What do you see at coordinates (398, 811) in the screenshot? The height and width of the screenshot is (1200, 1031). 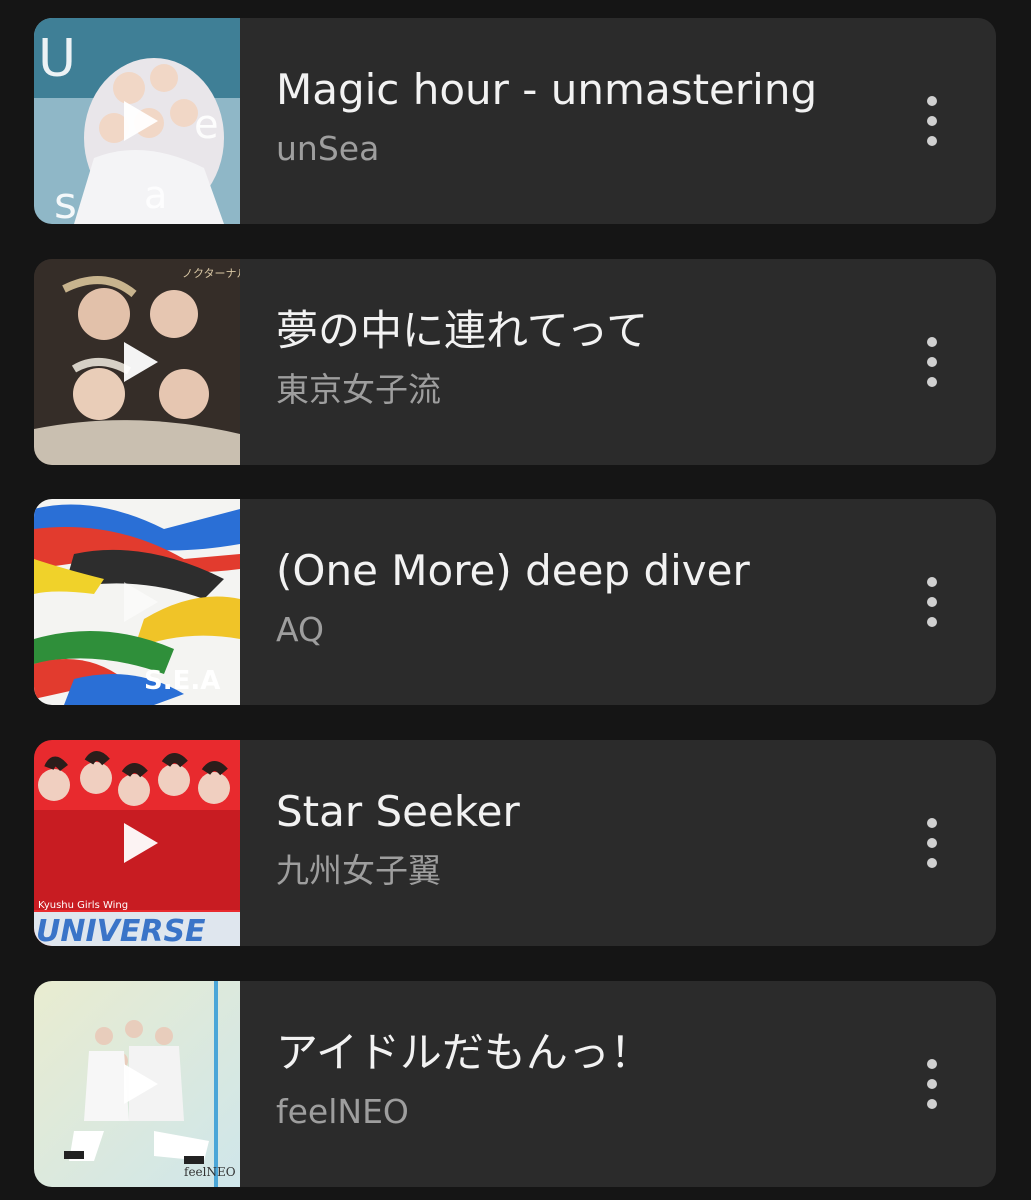 I see `track-title: Star Seeker` at bounding box center [398, 811].